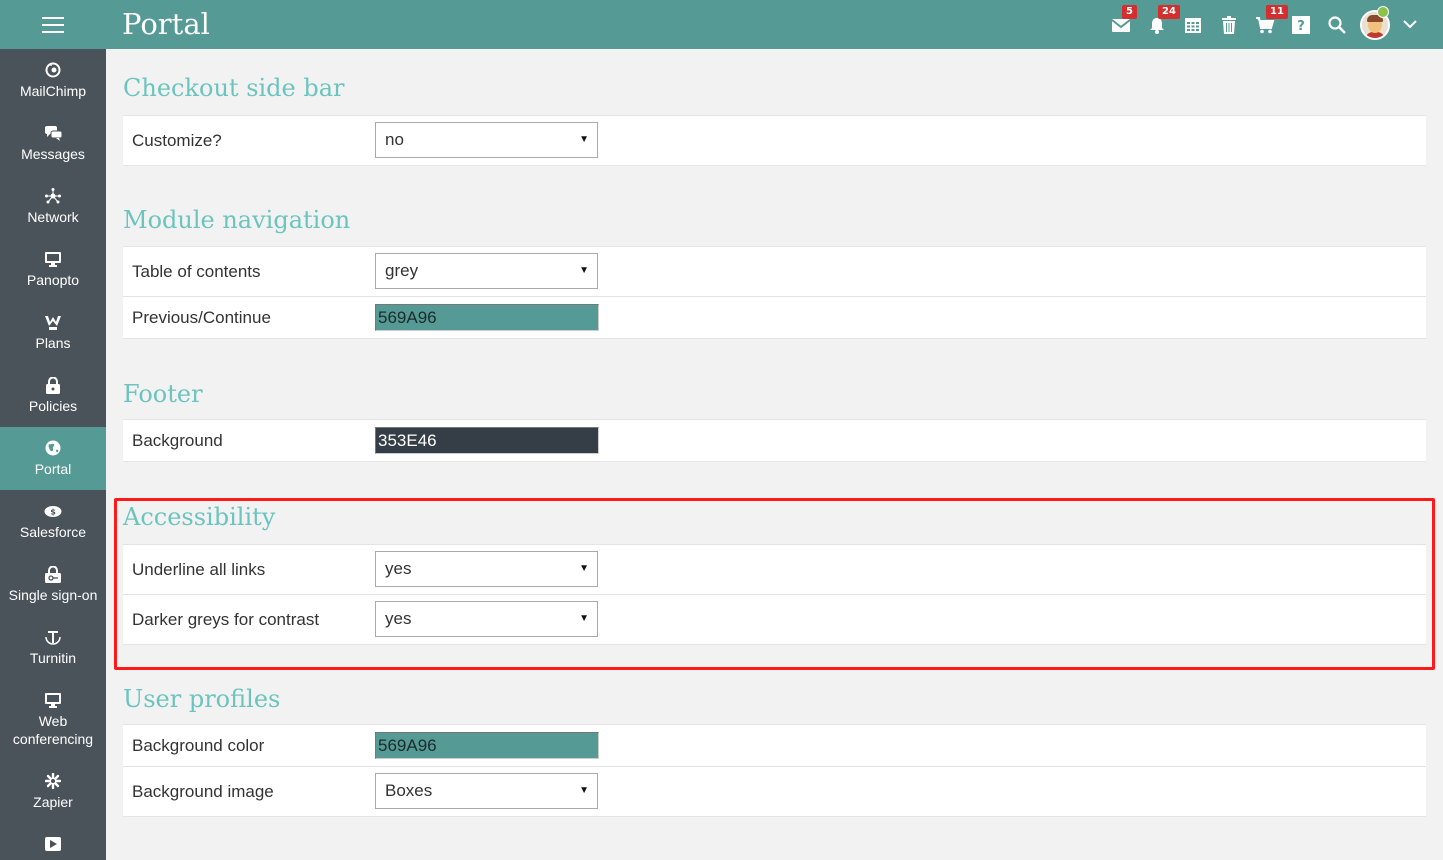  I want to click on setting-label: Previous/Continue, so click(201, 317).